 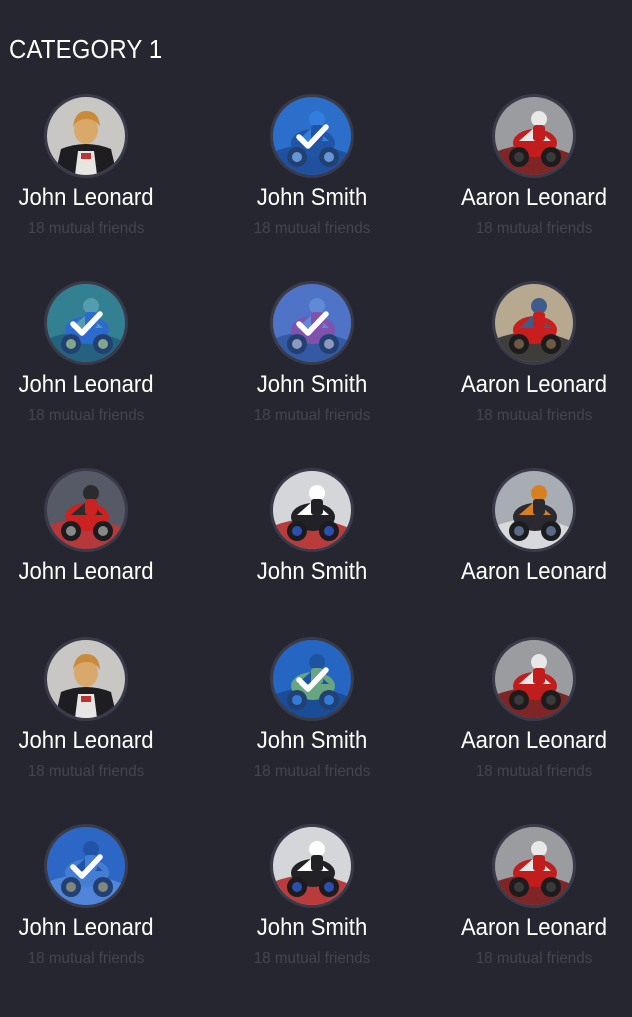 I want to click on blue-crash-icon, so click(x=86, y=866).